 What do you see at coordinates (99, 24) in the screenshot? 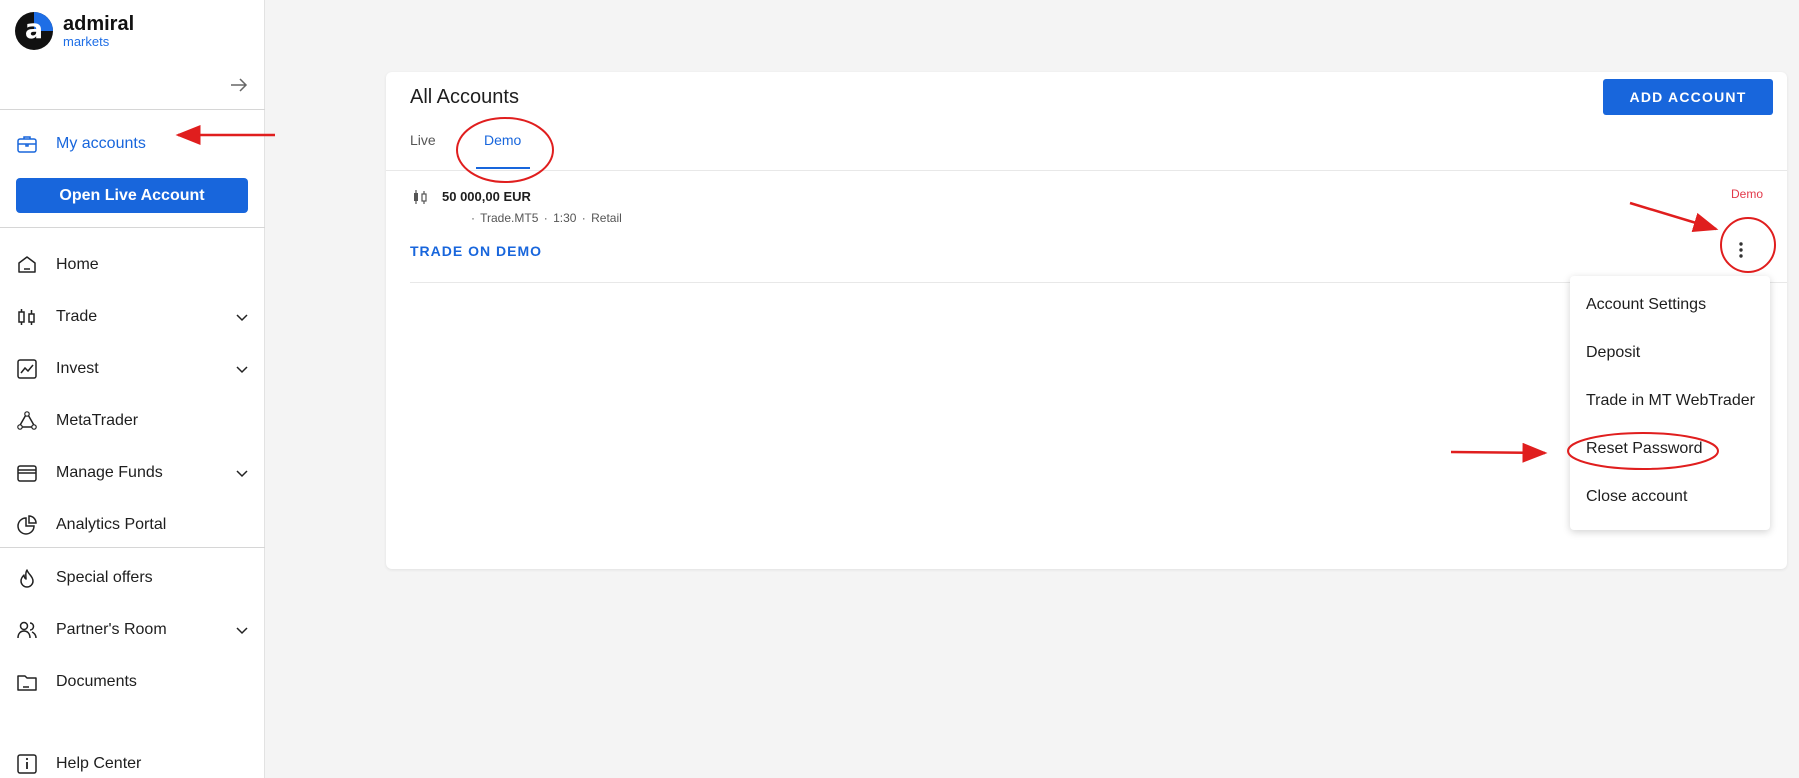
I see `brand-name: admiral` at bounding box center [99, 24].